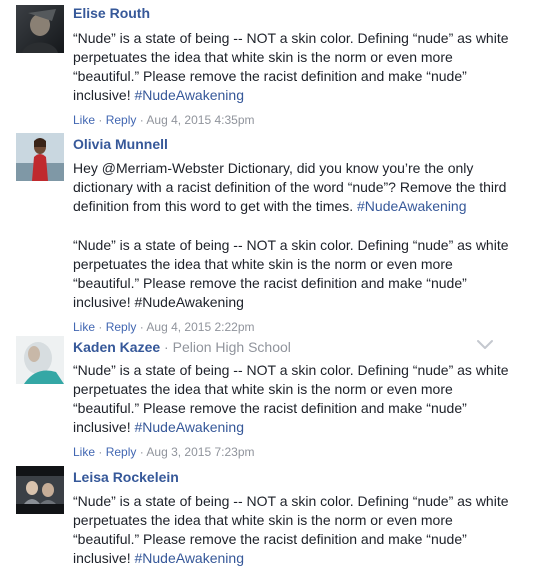  I want to click on author-name: Kaden Kazee, so click(116, 347).